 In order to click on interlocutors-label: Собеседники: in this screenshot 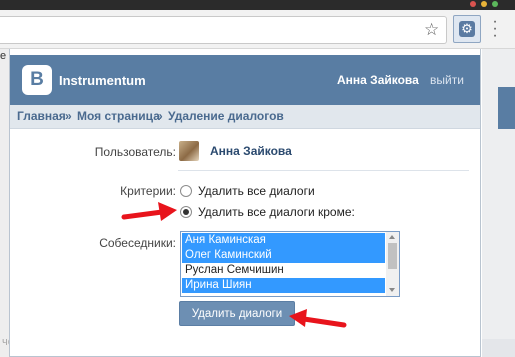, I will do `click(137, 243)`.